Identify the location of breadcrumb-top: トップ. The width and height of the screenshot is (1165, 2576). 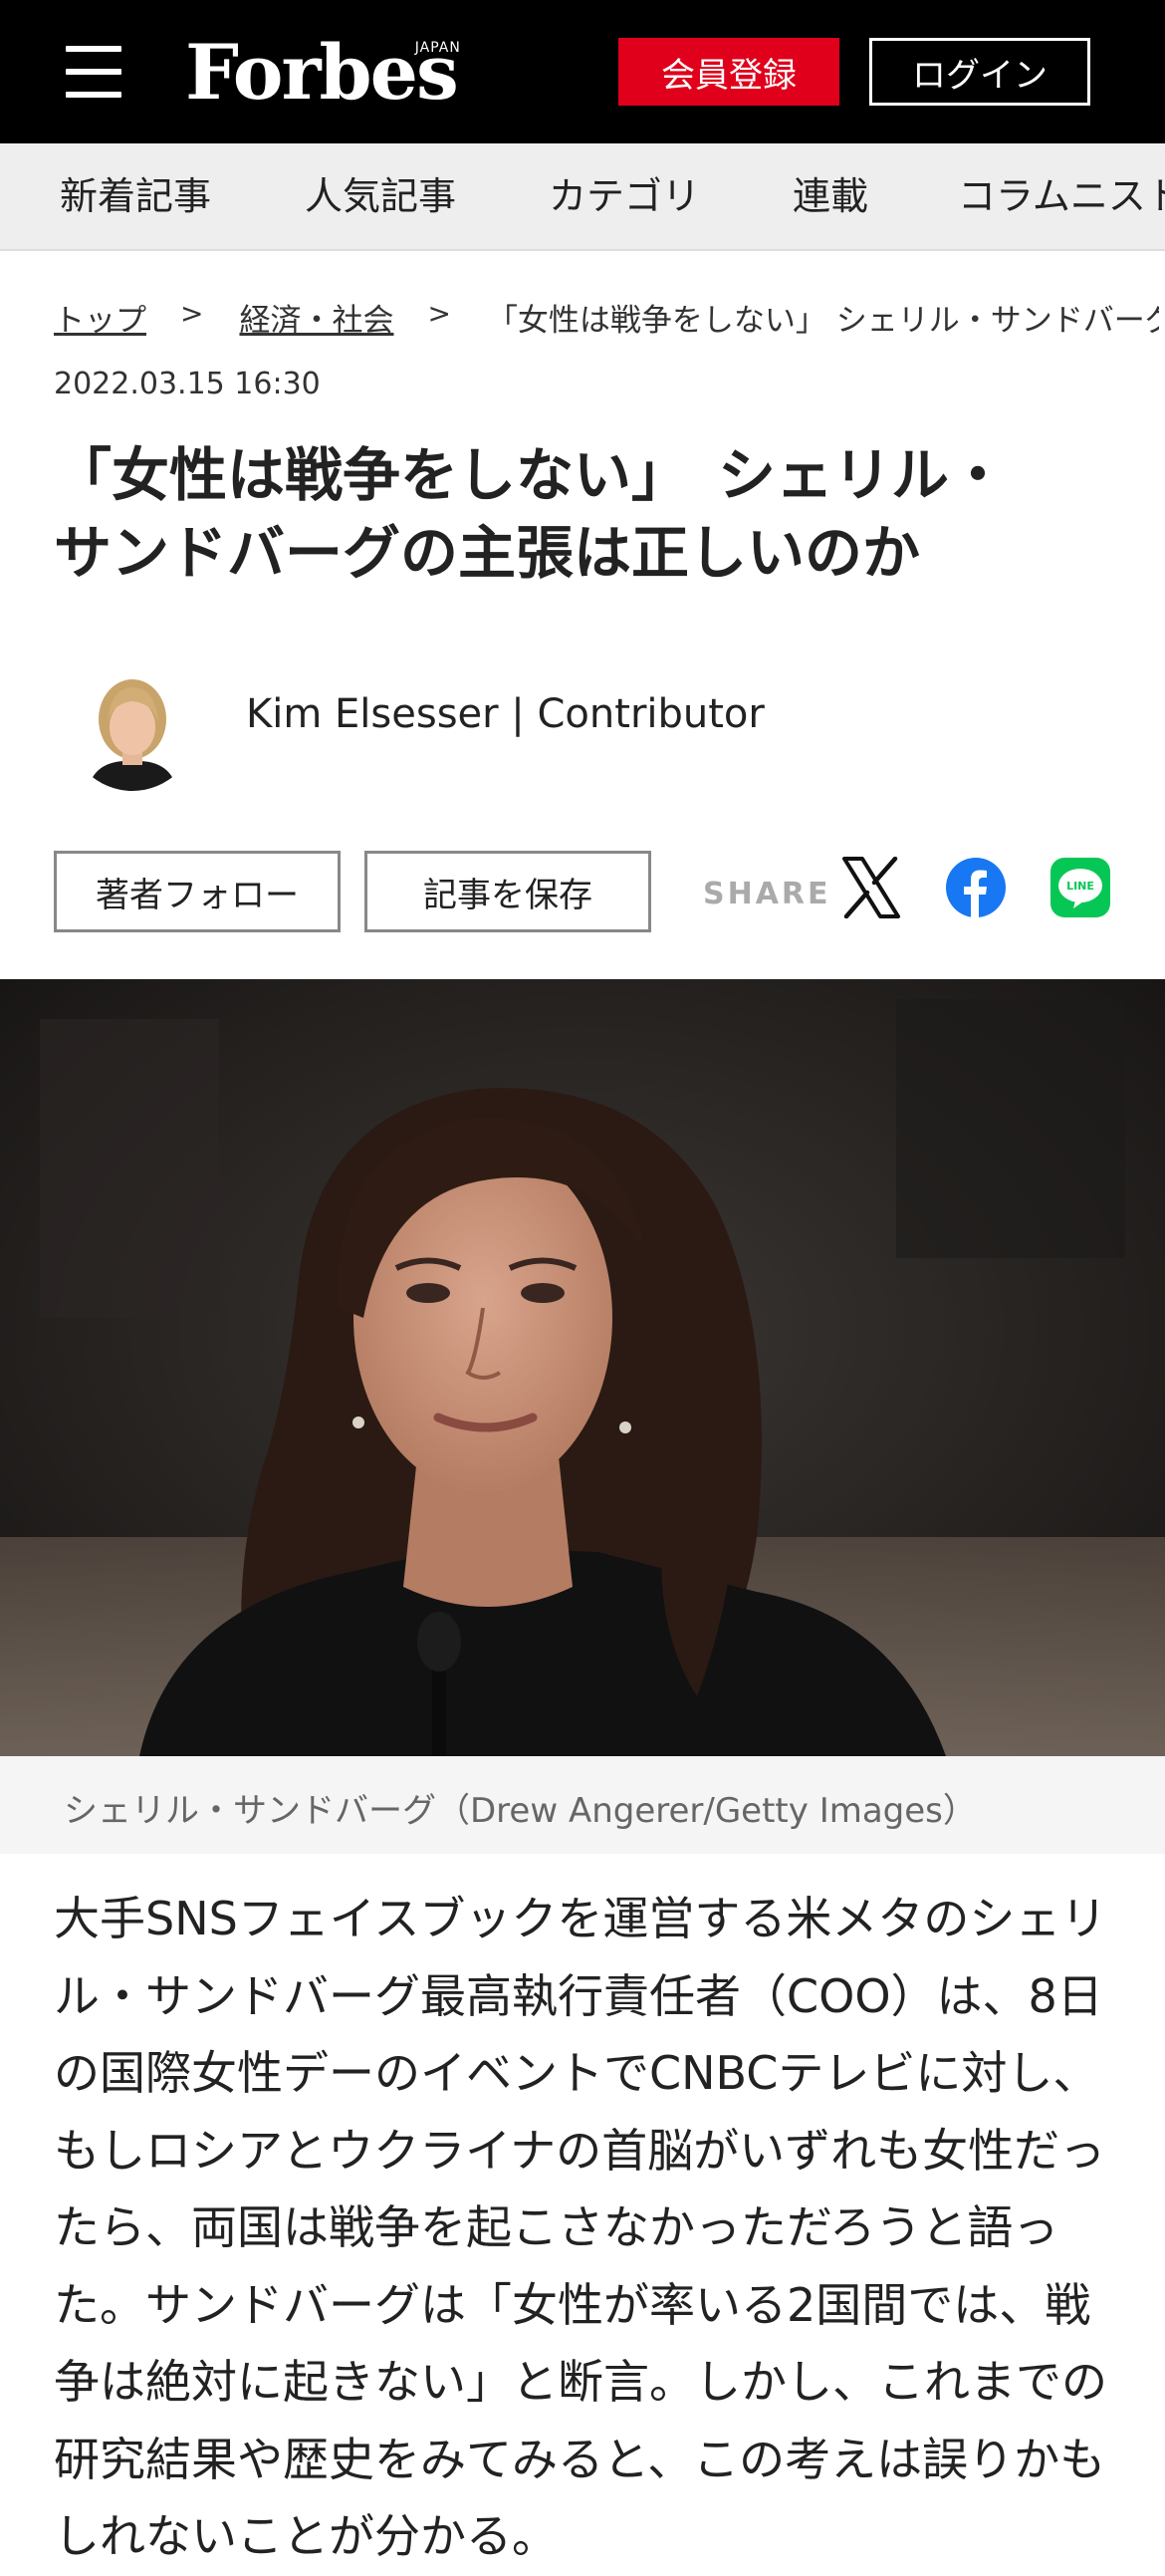
(100, 321).